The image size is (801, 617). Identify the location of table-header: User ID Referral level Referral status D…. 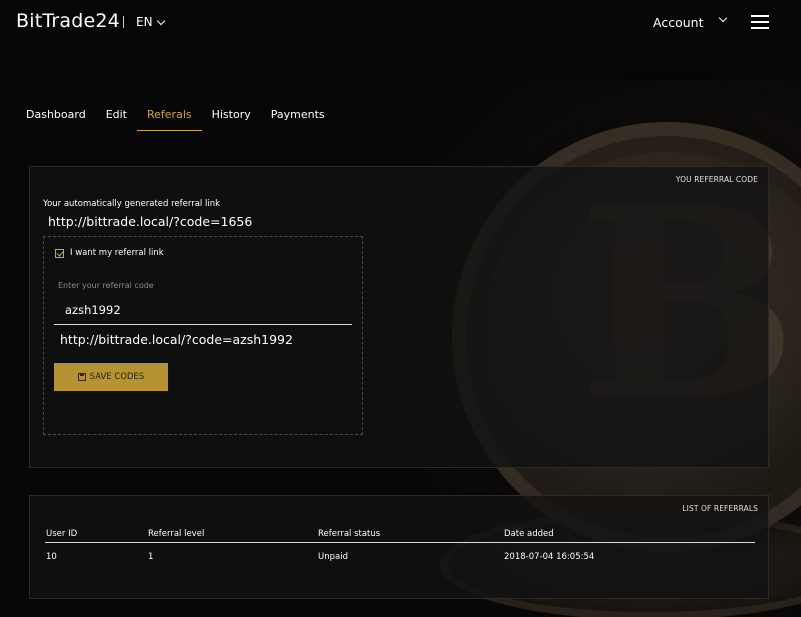
(400, 536).